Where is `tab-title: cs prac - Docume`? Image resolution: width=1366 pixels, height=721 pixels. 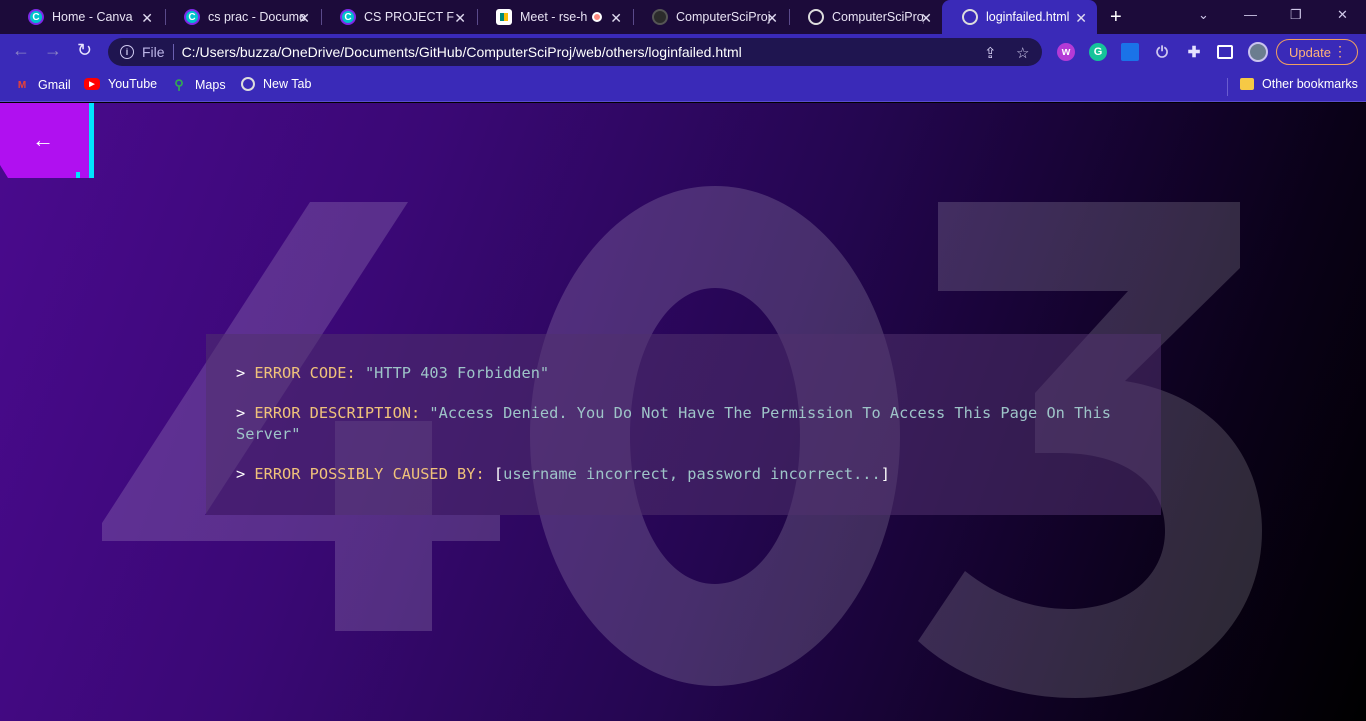 tab-title: cs prac - Docume is located at coordinates (257, 17).